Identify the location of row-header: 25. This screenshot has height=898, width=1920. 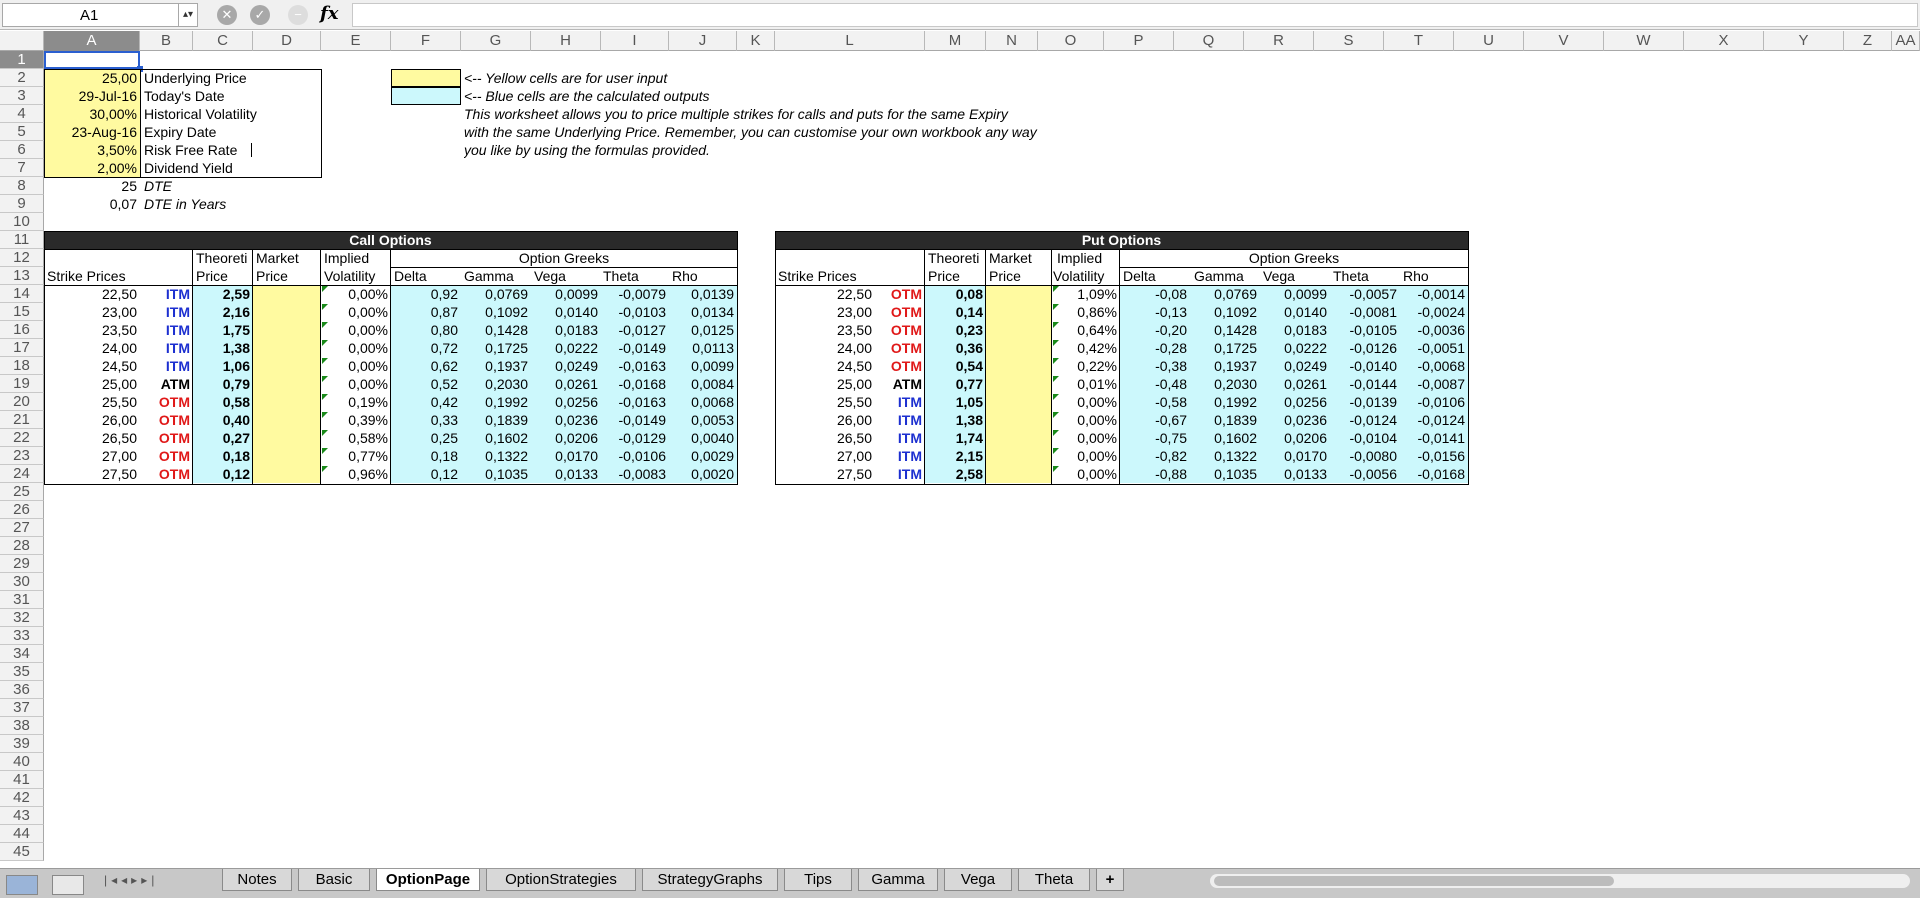
(22, 492).